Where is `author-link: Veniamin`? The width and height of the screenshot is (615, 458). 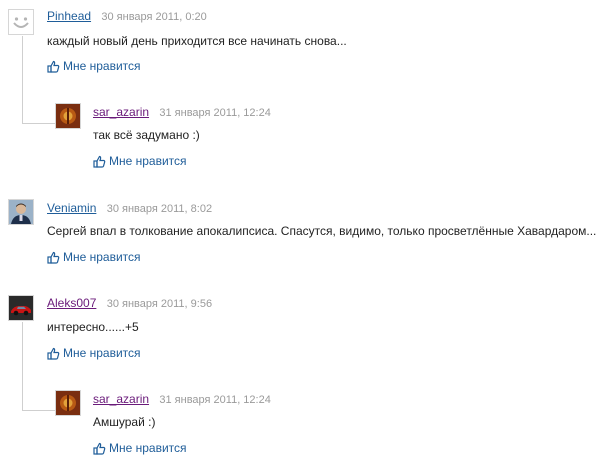
author-link: Veniamin is located at coordinates (71, 208).